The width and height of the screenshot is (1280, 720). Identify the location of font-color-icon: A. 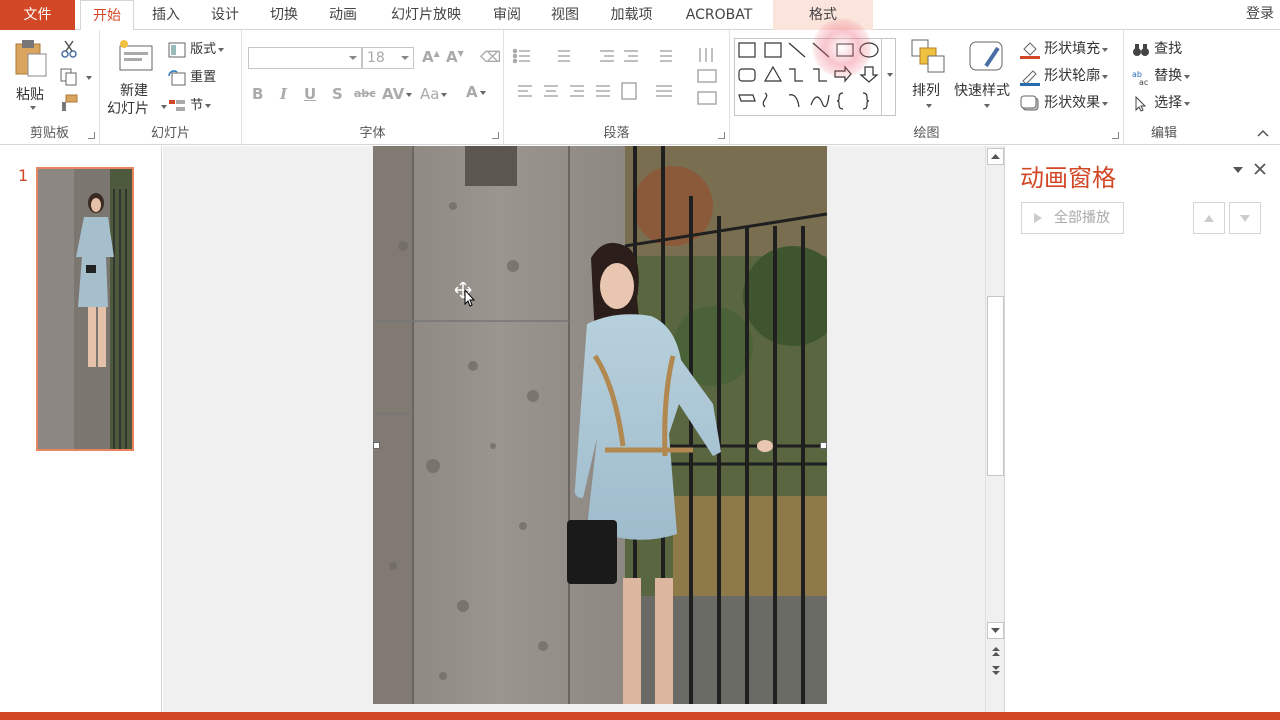
(476, 92).